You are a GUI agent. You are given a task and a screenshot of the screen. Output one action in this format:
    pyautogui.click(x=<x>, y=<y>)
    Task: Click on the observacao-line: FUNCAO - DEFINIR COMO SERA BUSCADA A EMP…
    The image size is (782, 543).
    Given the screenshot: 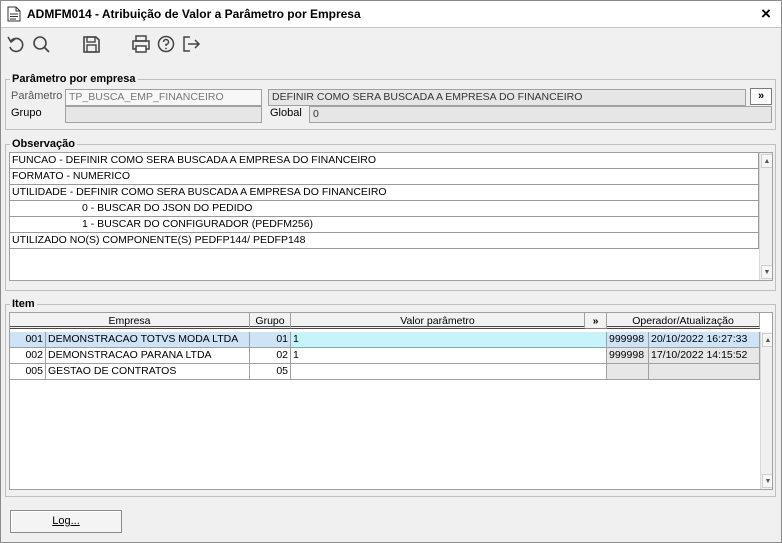 What is the action you would take?
    pyautogui.click(x=384, y=161)
    